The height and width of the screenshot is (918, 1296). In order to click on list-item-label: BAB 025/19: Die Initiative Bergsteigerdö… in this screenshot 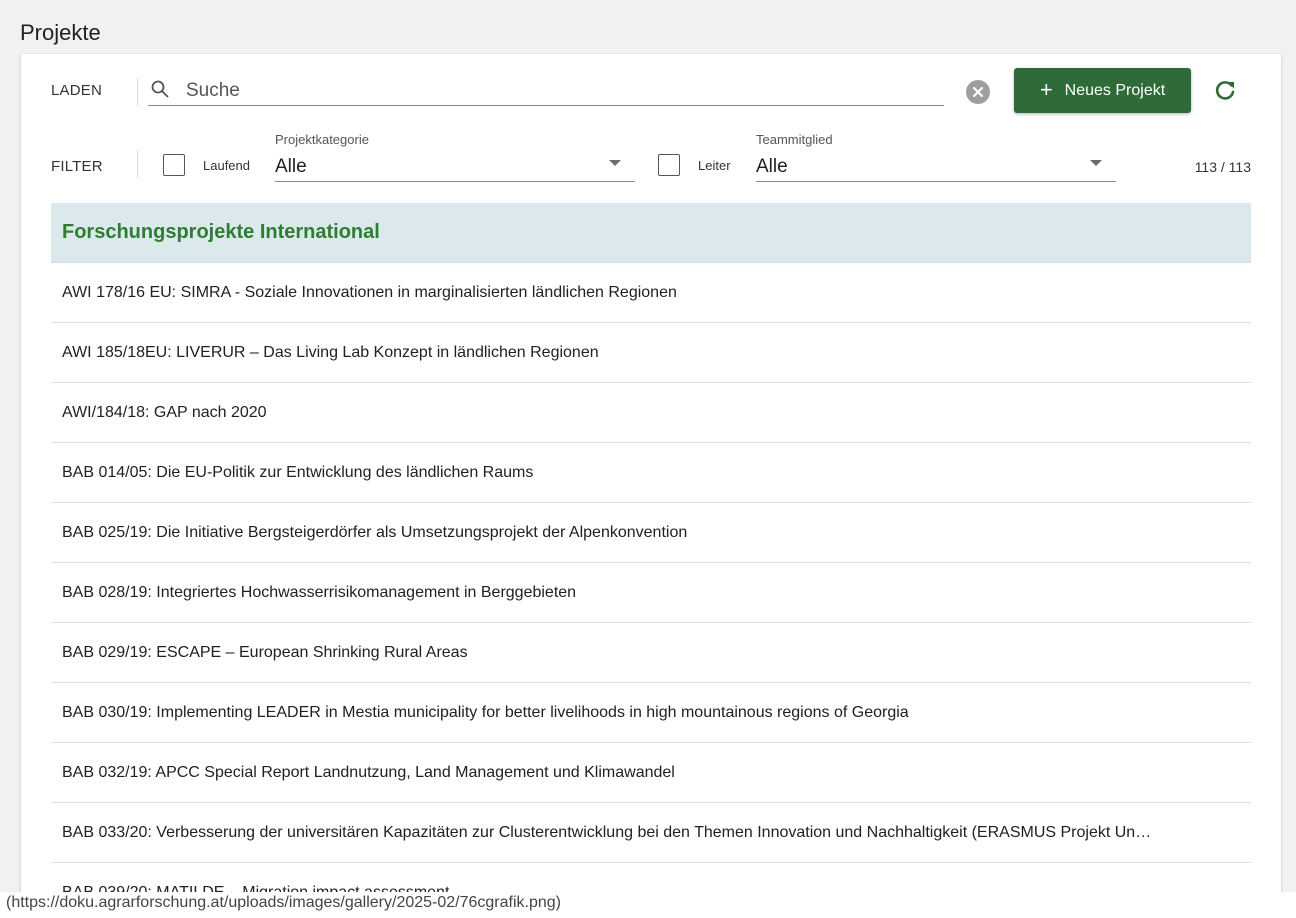, I will do `click(375, 532)`.